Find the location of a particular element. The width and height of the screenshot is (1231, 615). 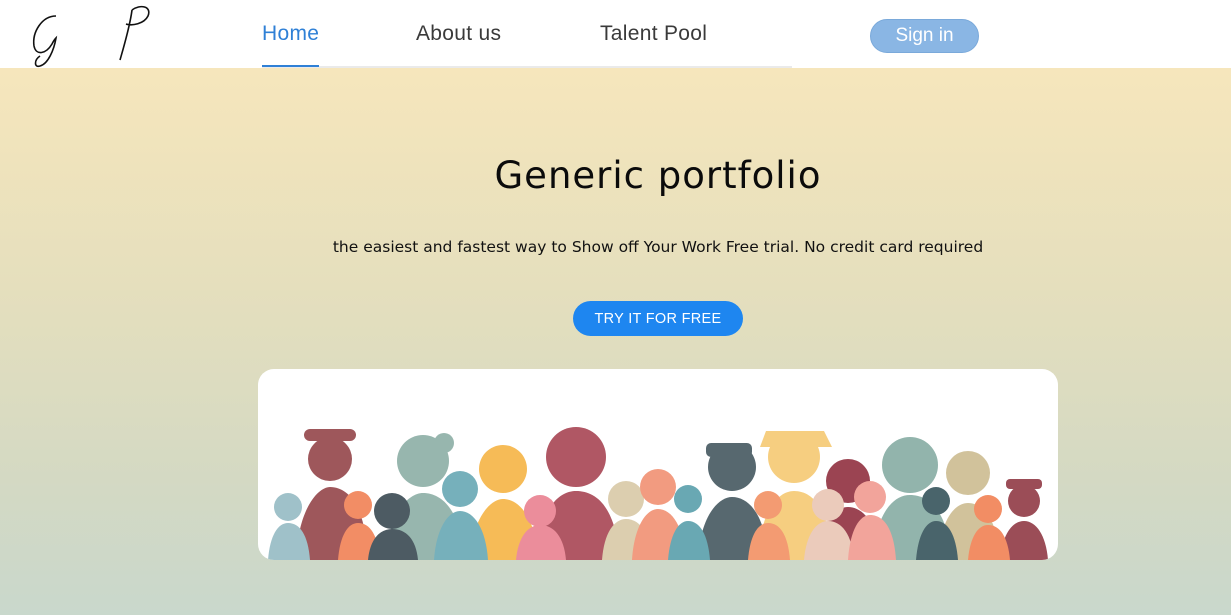

try-free-button: TRY IT FOR FREE is located at coordinates (658, 318).